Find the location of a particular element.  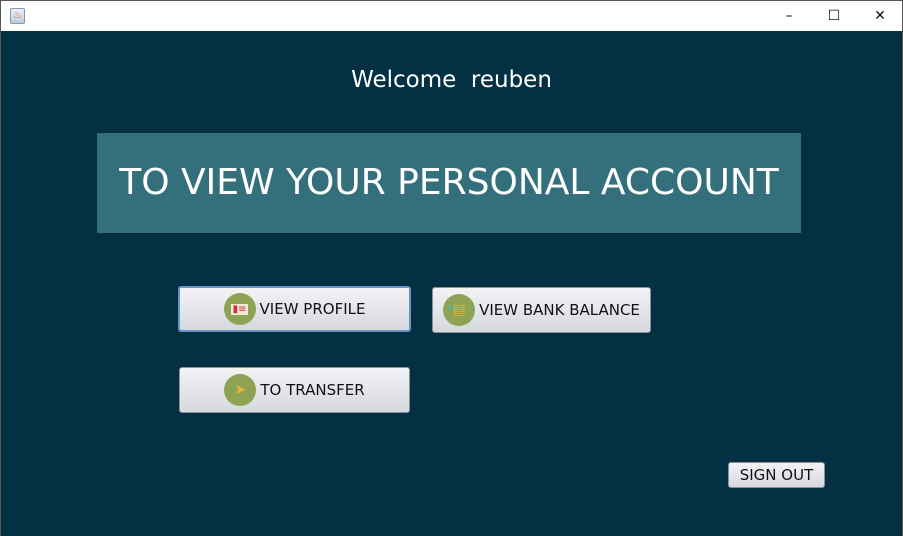

java-icon: ♨ is located at coordinates (17, 16).